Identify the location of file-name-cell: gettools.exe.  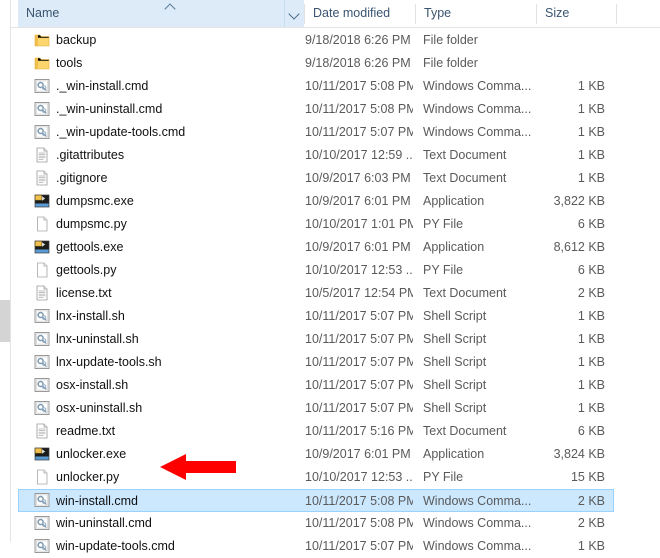
(90, 247).